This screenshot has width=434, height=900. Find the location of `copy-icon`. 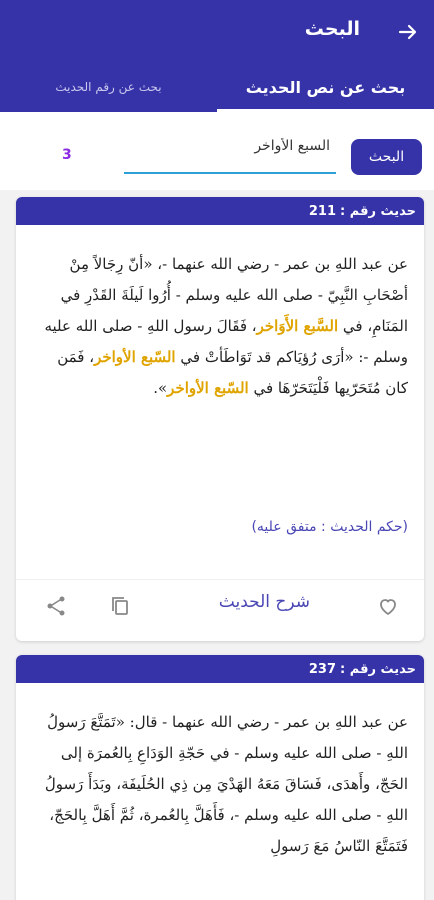

copy-icon is located at coordinates (120, 606).